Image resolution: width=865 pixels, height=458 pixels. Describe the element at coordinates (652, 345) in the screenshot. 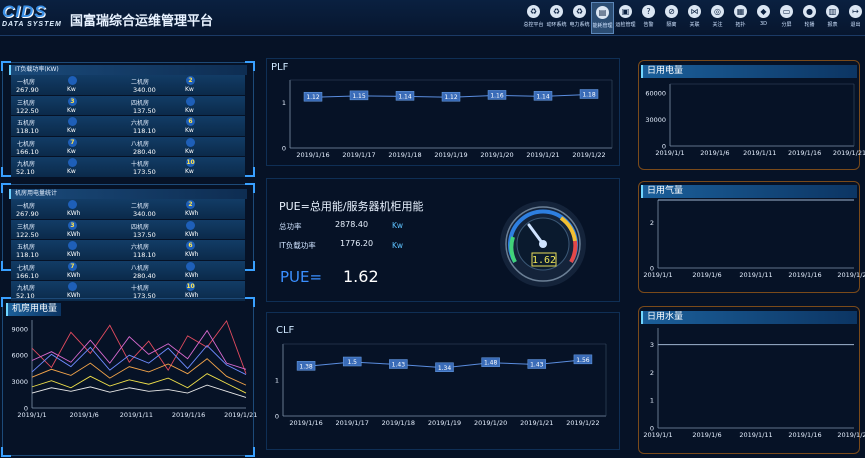

I see `y-tick-label: 3` at that location.